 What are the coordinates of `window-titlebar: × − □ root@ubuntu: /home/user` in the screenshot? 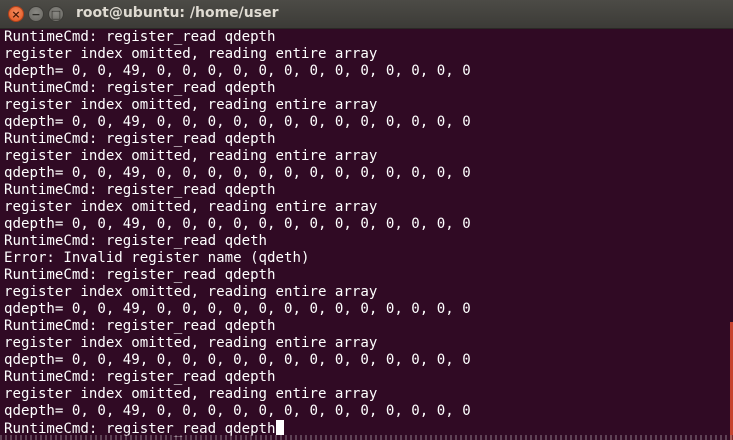 It's located at (366, 14).